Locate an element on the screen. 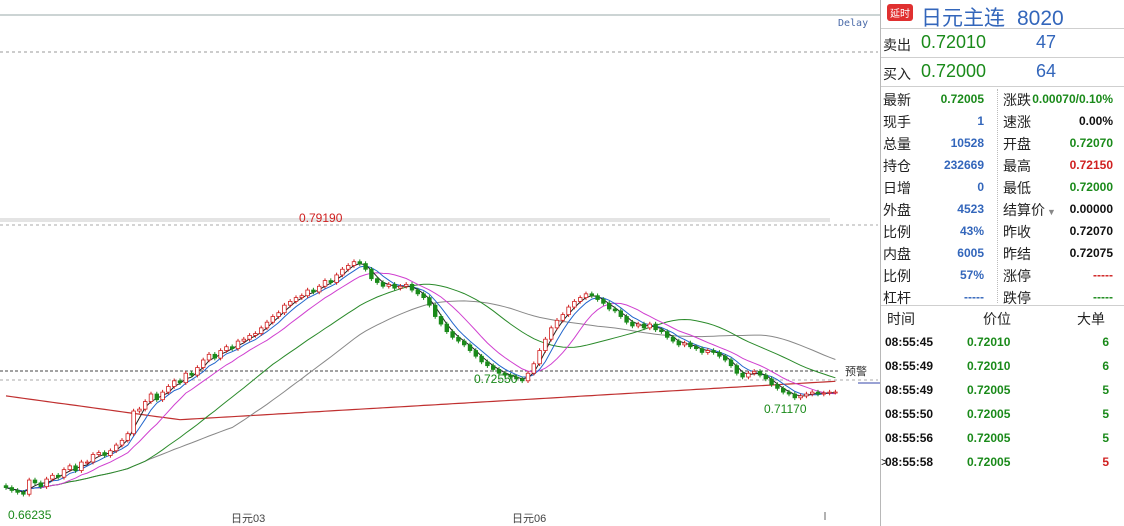 This screenshot has height=526, width=1124. tick-row: >08:55:58 0.72005 5 is located at coordinates (1002, 462).